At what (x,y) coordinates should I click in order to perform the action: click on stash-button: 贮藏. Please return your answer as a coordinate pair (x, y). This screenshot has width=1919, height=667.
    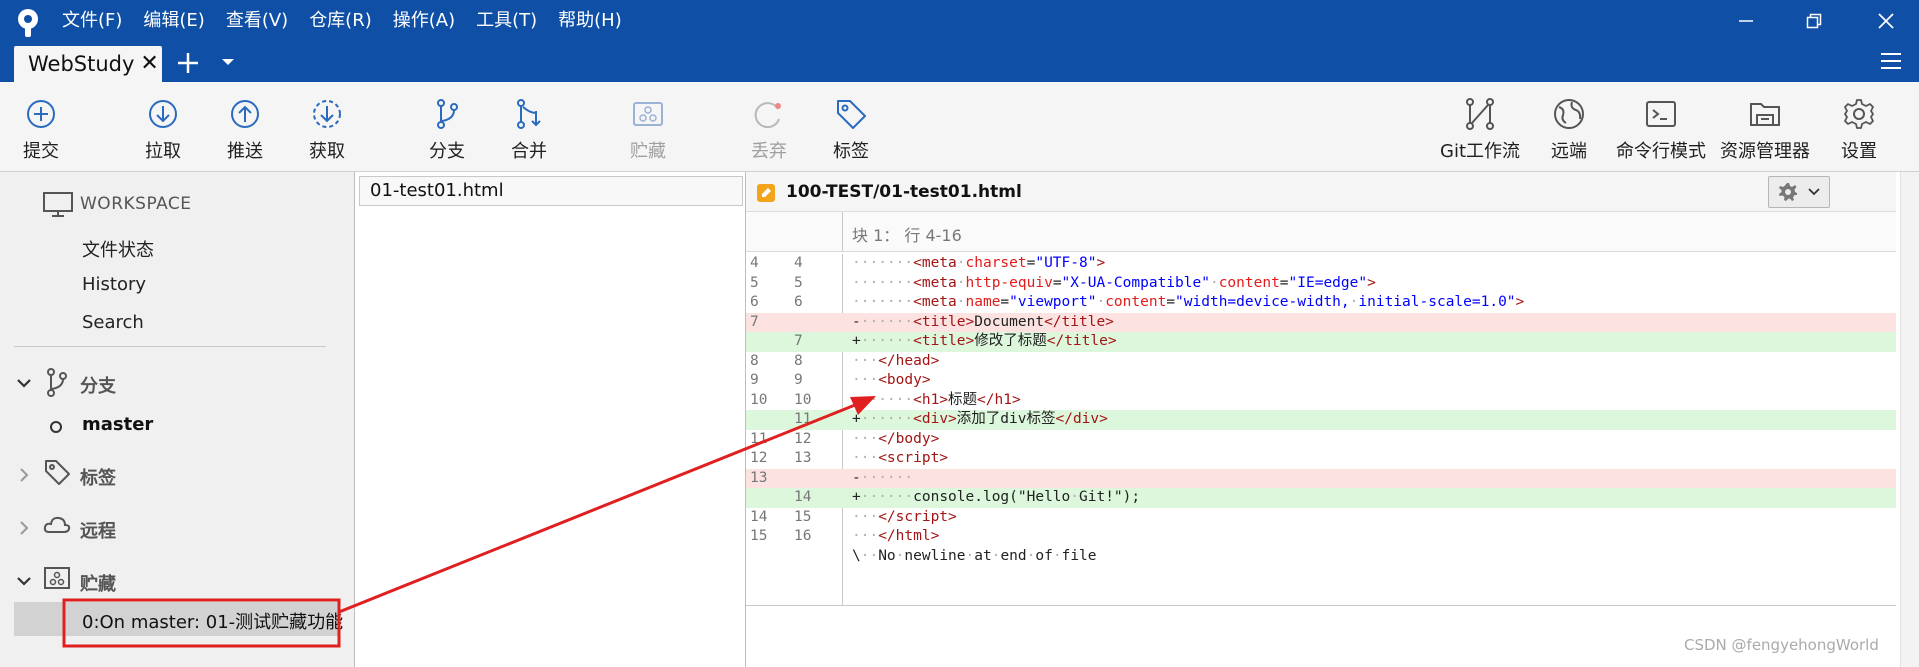
    Looking at the image, I should click on (648, 127).